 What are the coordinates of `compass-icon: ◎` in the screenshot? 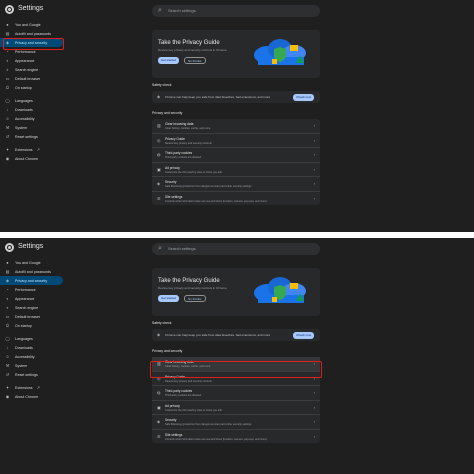 It's located at (159, 140).